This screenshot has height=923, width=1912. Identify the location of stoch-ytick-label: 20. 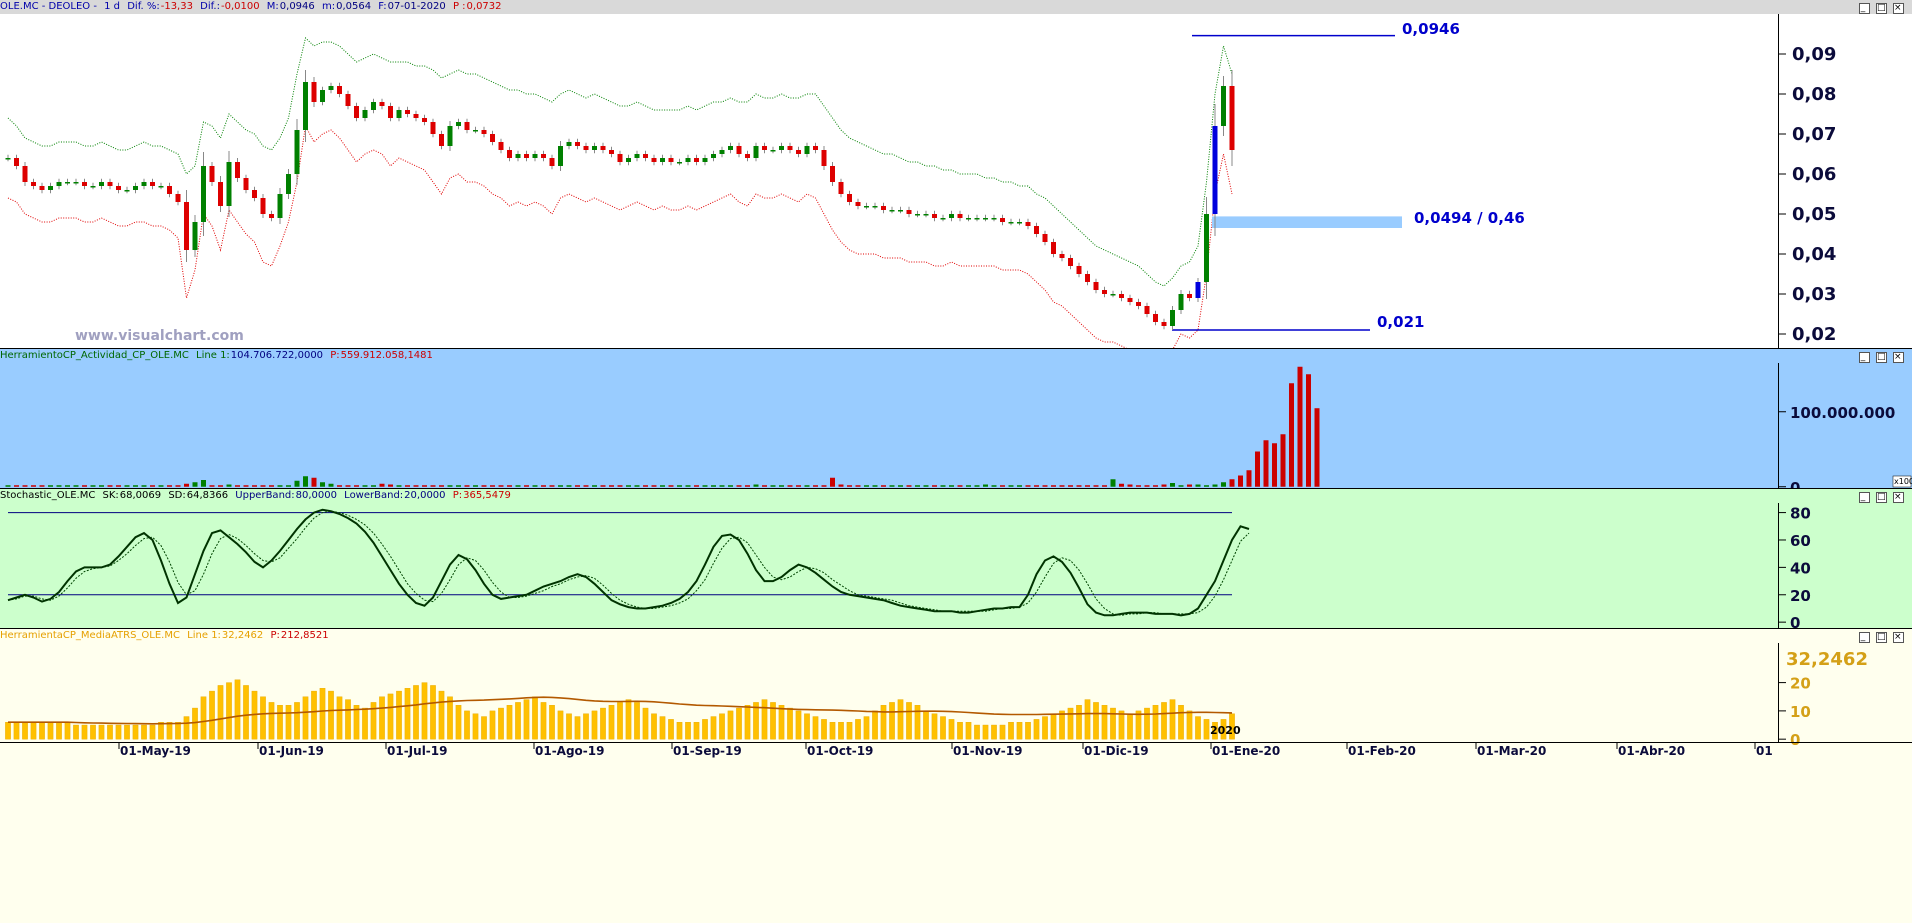
(1800, 596).